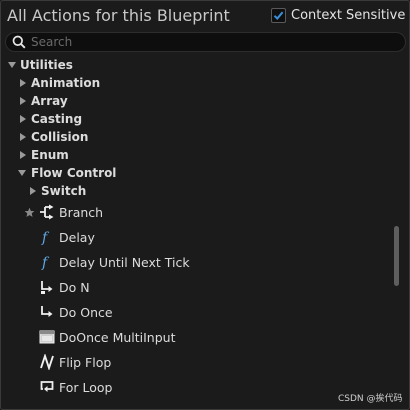  What do you see at coordinates (47, 212) in the screenshot?
I see `branch-icon` at bounding box center [47, 212].